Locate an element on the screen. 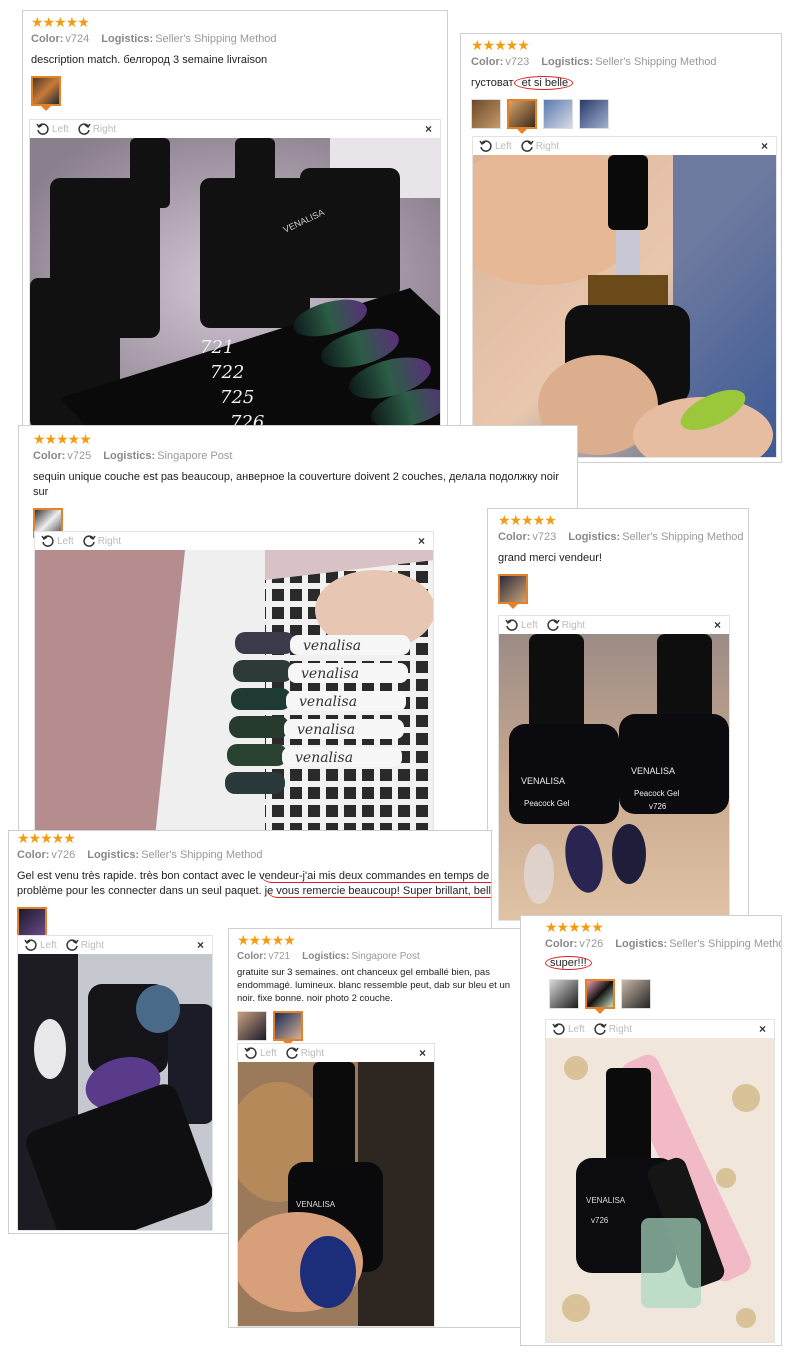 The image size is (800, 1366). image-viewer: Left Right × VENALISA is located at coordinates (235, 272).